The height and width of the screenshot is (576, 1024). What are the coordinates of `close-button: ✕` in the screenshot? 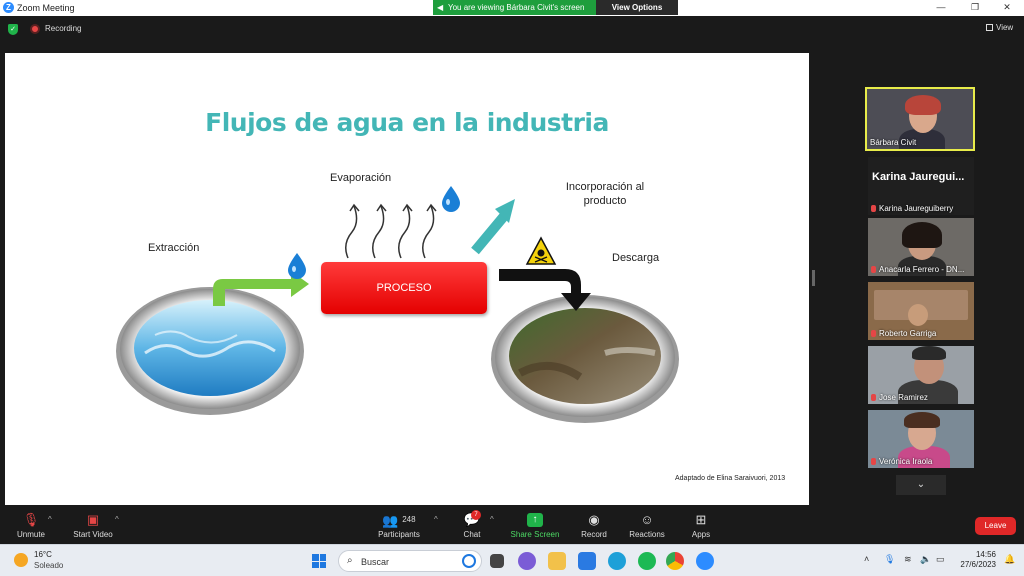 It's located at (1007, 7).